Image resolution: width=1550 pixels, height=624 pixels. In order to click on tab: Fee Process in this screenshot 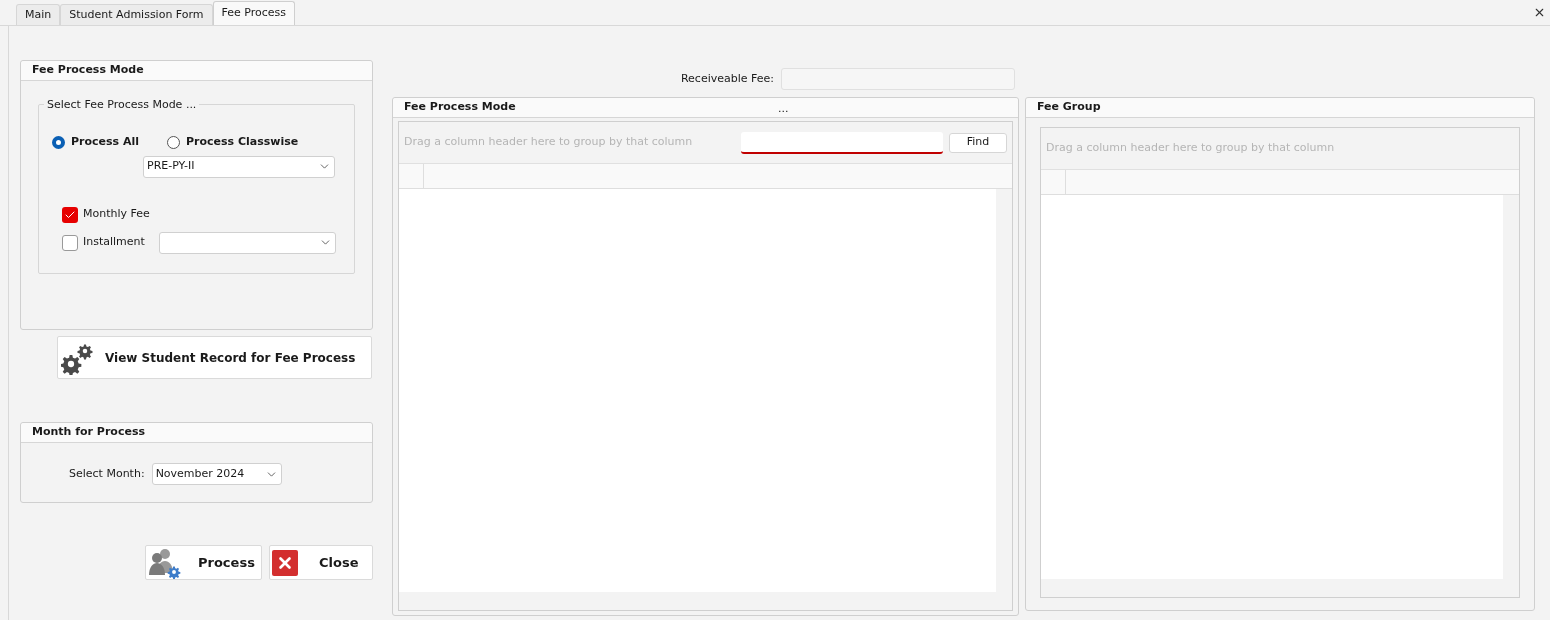, I will do `click(254, 13)`.